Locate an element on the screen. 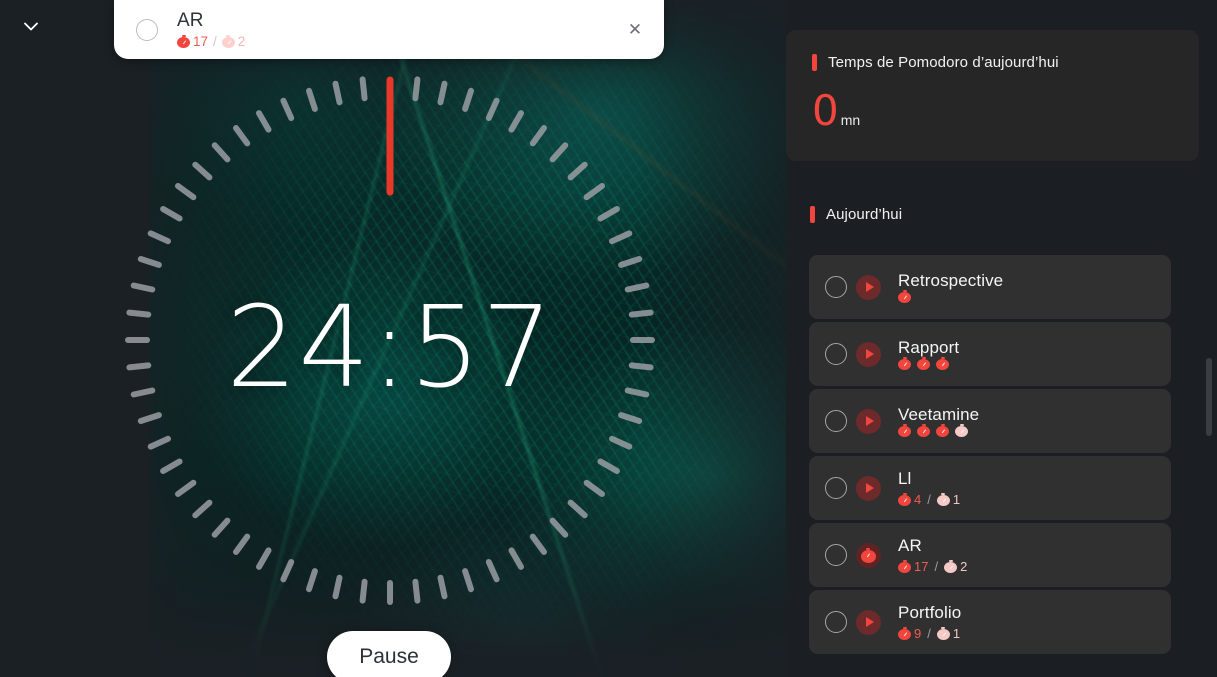 The width and height of the screenshot is (1217, 677). task-estimated-count: 2 is located at coordinates (964, 566).